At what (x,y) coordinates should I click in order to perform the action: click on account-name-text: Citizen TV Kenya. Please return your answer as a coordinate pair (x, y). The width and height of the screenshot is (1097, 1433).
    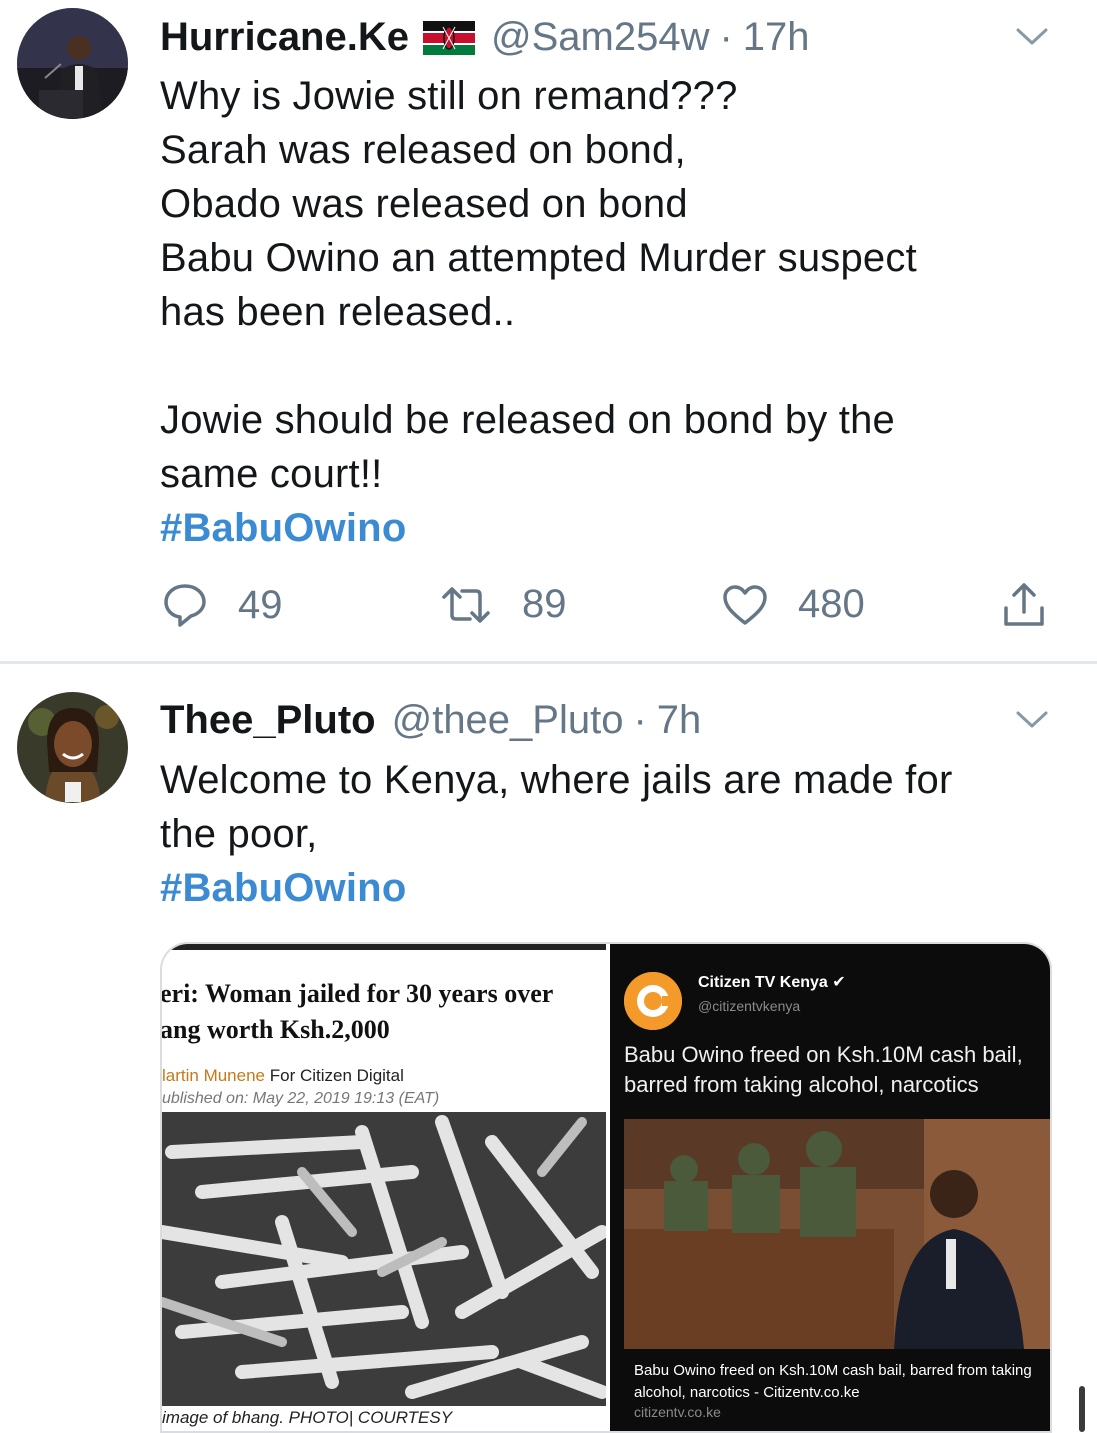
    Looking at the image, I should click on (763, 982).